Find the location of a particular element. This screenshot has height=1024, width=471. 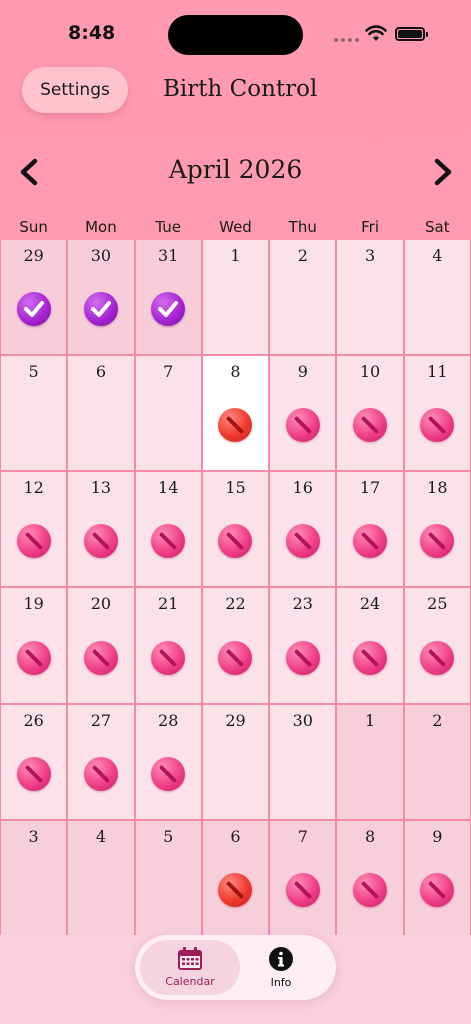

settings-button: Settings is located at coordinates (75, 90).